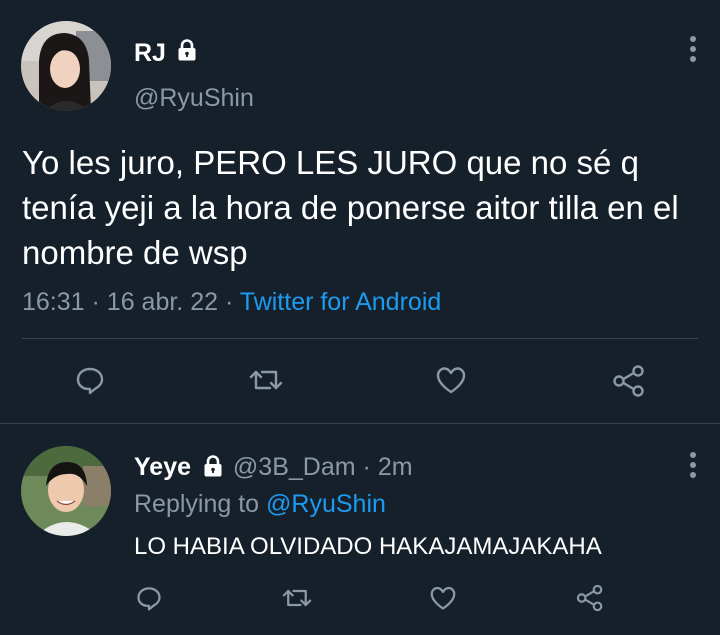 Image resolution: width=720 pixels, height=635 pixels. What do you see at coordinates (53, 302) in the screenshot?
I see `tweet-time: 16:31` at bounding box center [53, 302].